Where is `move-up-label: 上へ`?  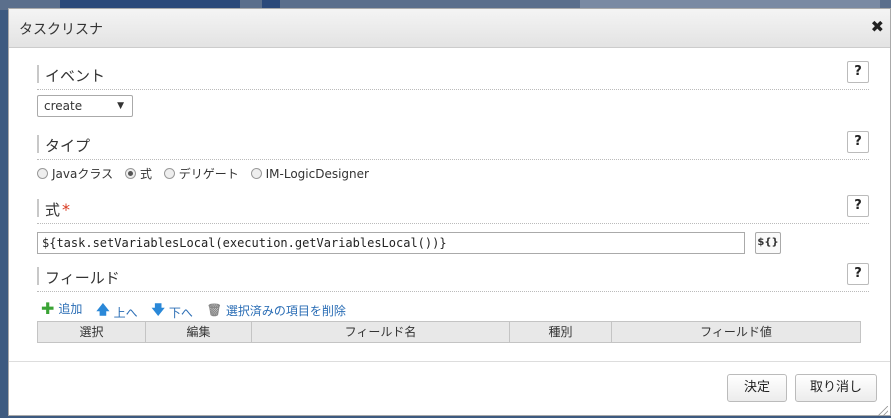
move-up-label: 上へ is located at coordinates (125, 312).